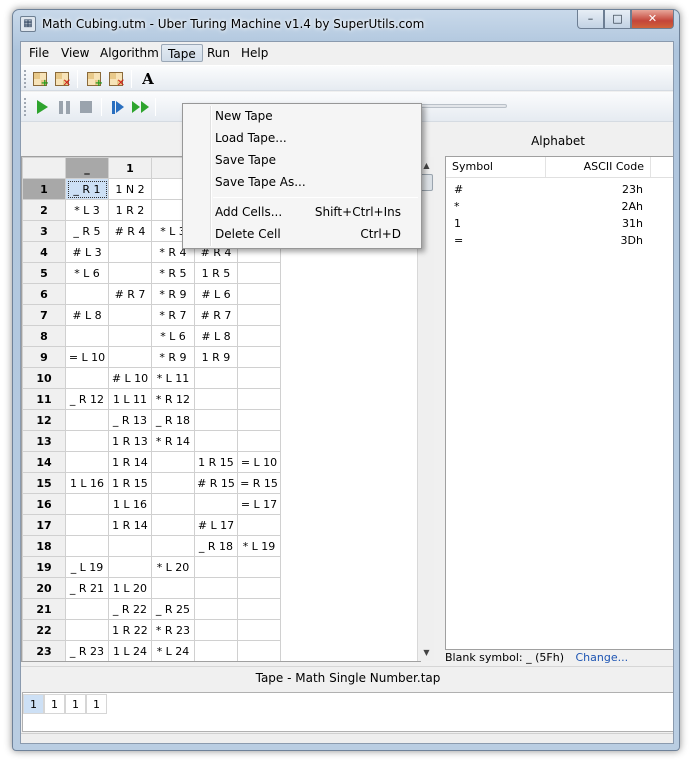 Image resolution: width=697 pixels, height=769 pixels. I want to click on new-tape-menu-item: New Tape, so click(308, 116).